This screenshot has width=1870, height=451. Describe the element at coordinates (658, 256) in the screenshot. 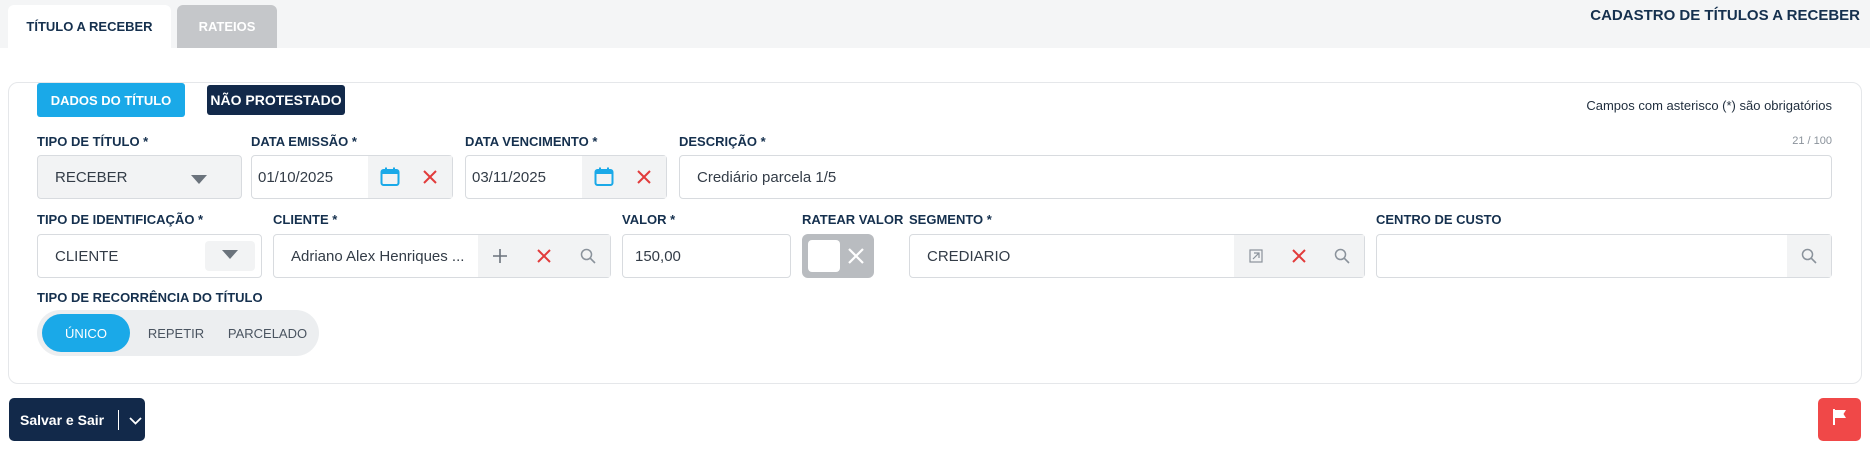

I see `valor-value: 150,00` at that location.